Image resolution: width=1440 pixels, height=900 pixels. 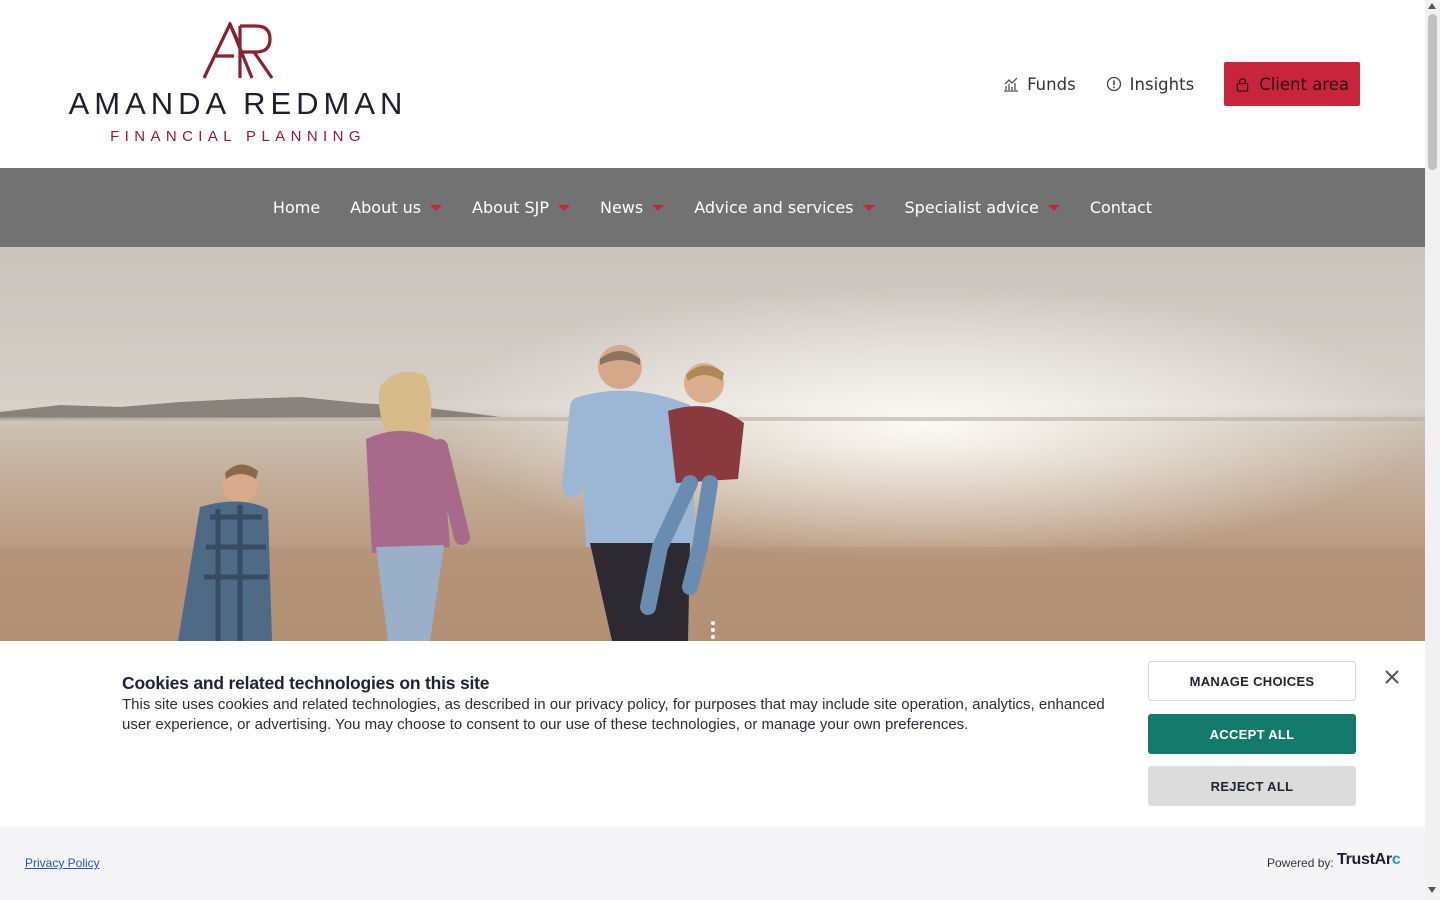 What do you see at coordinates (712, 863) in the screenshot?
I see `cookie-footer: Privacy Policy Powered by: TrustArc` at bounding box center [712, 863].